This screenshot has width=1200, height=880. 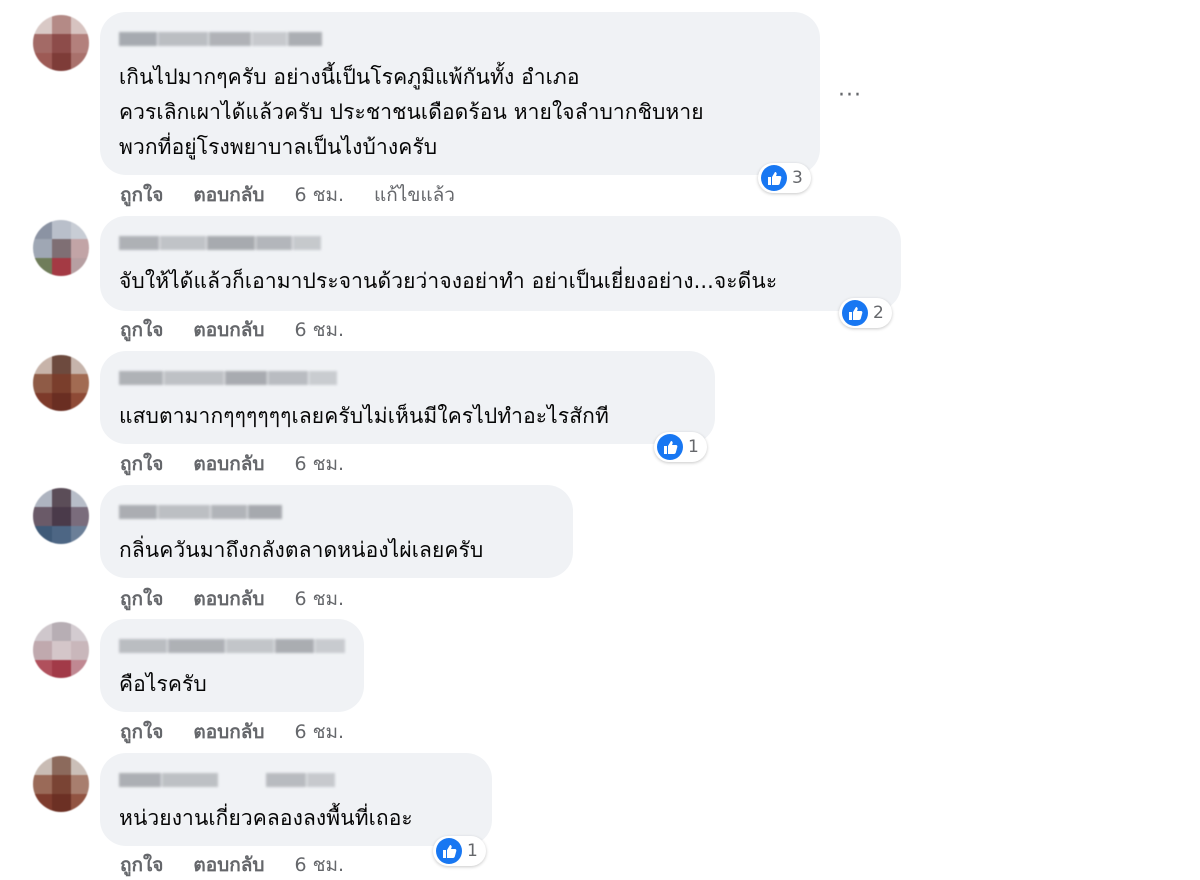 What do you see at coordinates (266, 818) in the screenshot?
I see `comment-line: หน่วยงานเกี่ยวคลองลงพื้นที่เถอะ` at bounding box center [266, 818].